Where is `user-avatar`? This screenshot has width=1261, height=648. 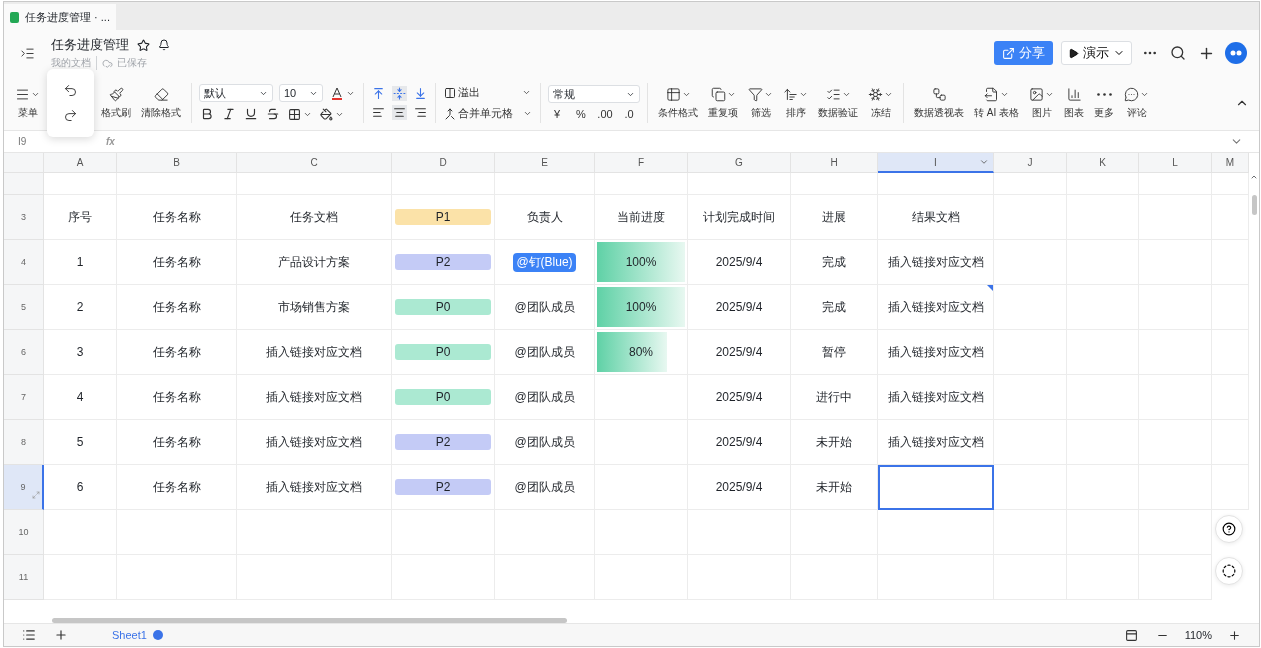
user-avatar is located at coordinates (1236, 53).